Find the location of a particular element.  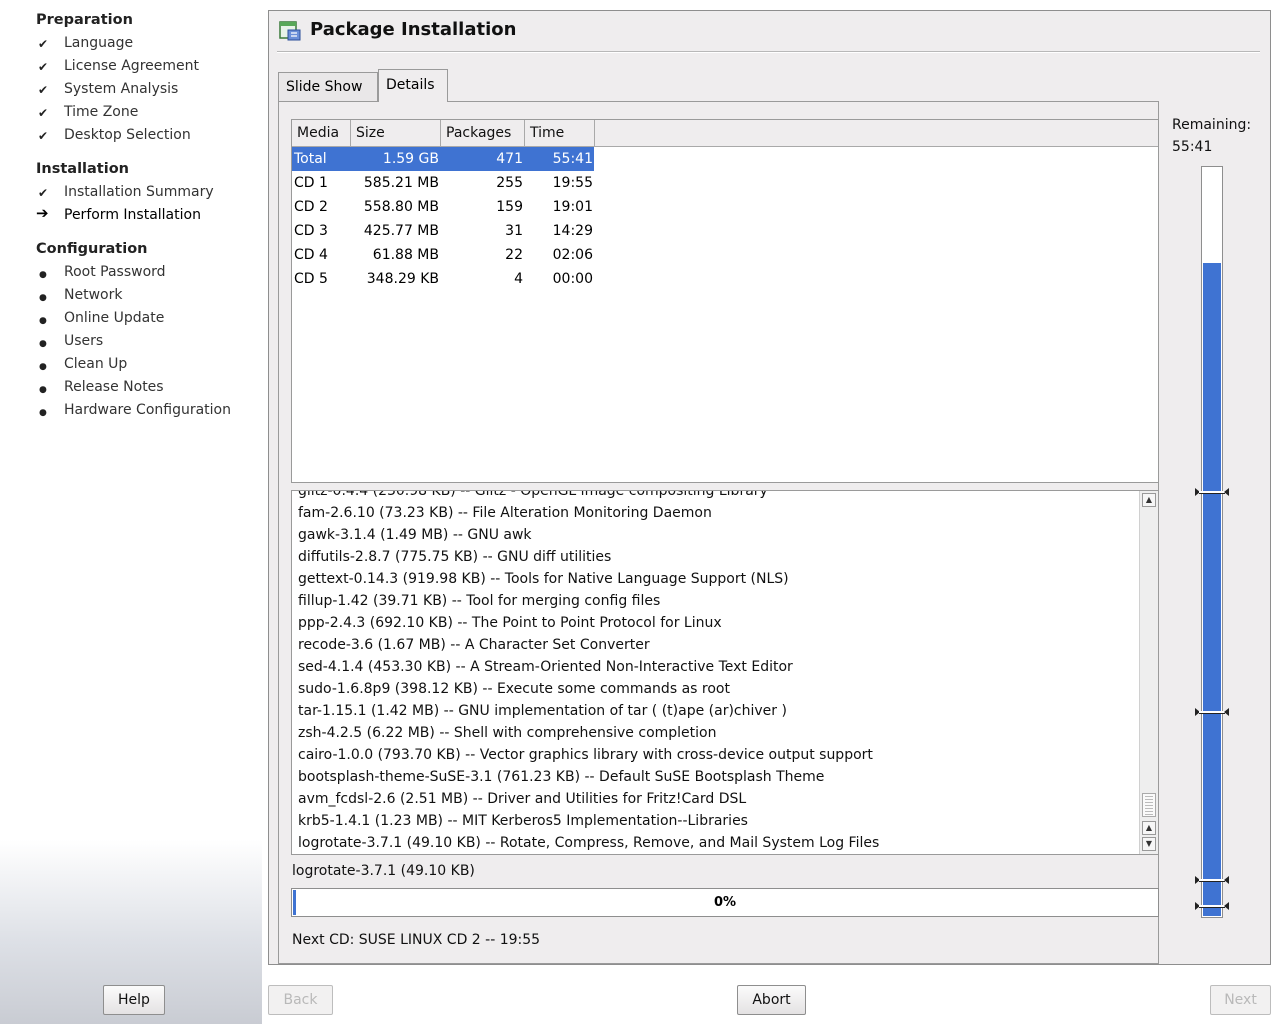

section-title-installation: Installation is located at coordinates (82, 169).